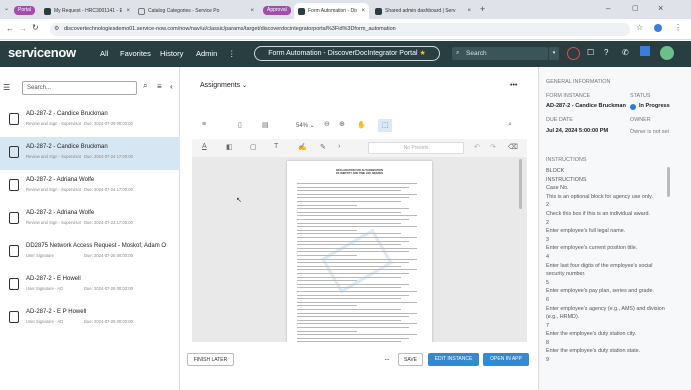  What do you see at coordinates (608, 8) in the screenshot?
I see `minimize-button: –` at bounding box center [608, 8].